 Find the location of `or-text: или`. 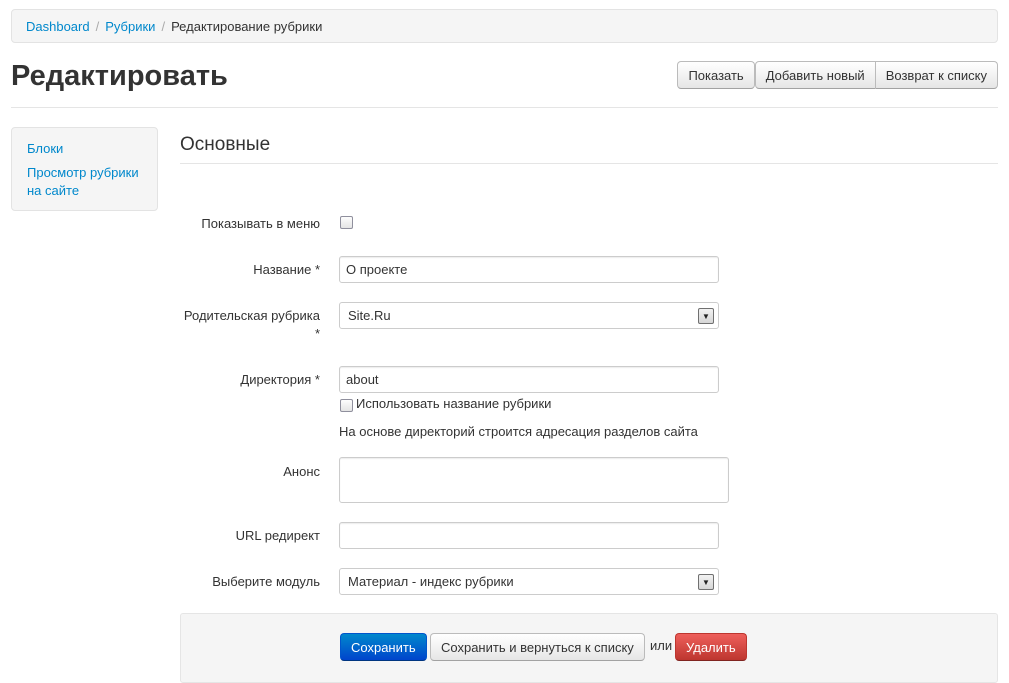

or-text: или is located at coordinates (661, 645).